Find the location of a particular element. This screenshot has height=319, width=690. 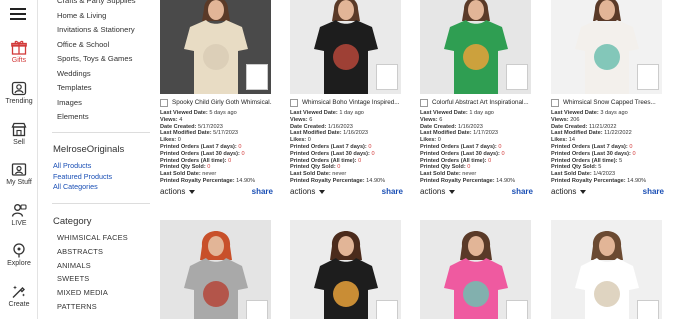

stat-row: Views: 4 is located at coordinates (216, 120).